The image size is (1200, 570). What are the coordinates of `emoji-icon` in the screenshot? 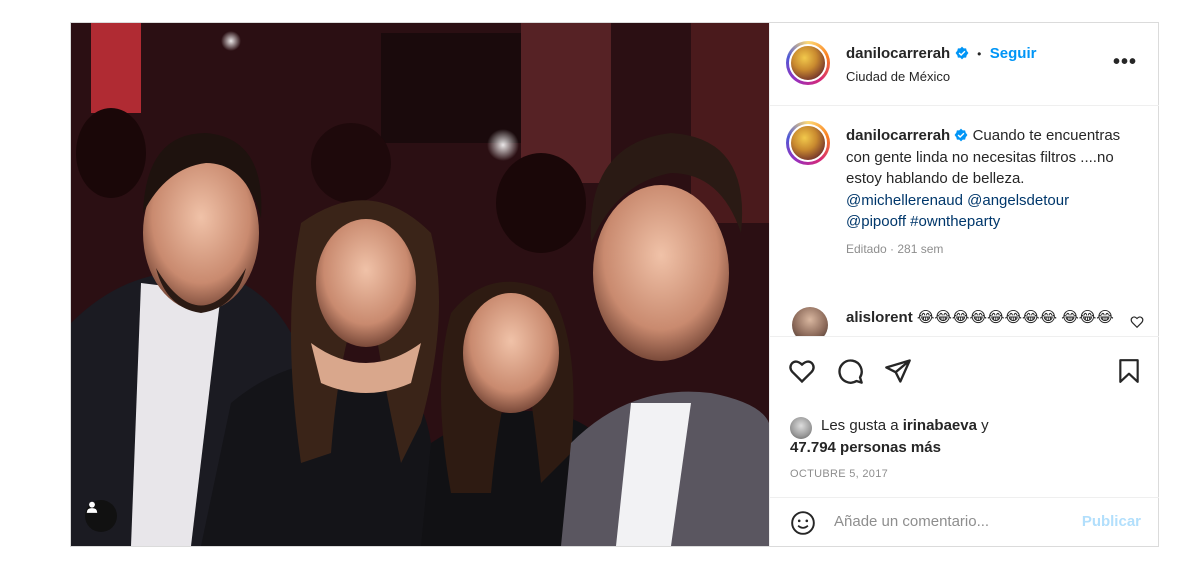 It's located at (803, 523).